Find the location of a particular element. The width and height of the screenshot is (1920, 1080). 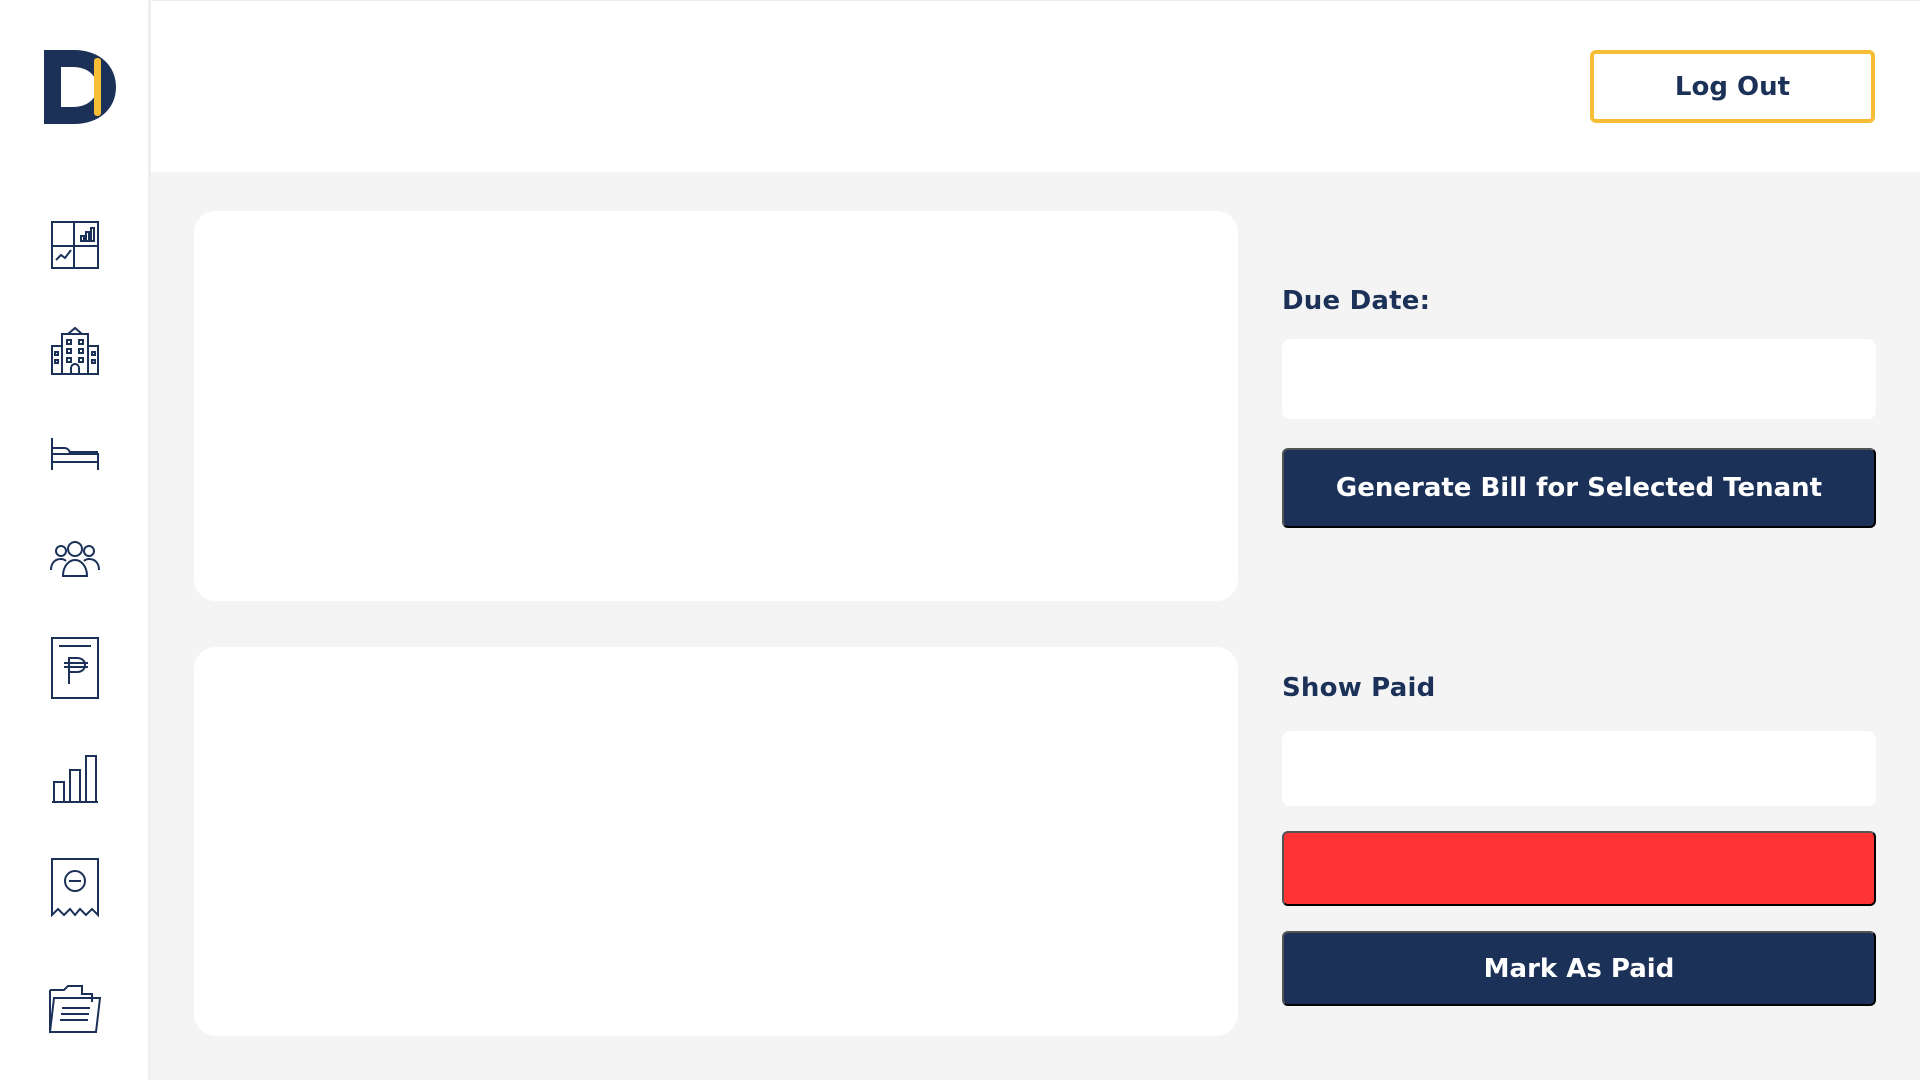

sidebar-item-tenants is located at coordinates (75, 558).